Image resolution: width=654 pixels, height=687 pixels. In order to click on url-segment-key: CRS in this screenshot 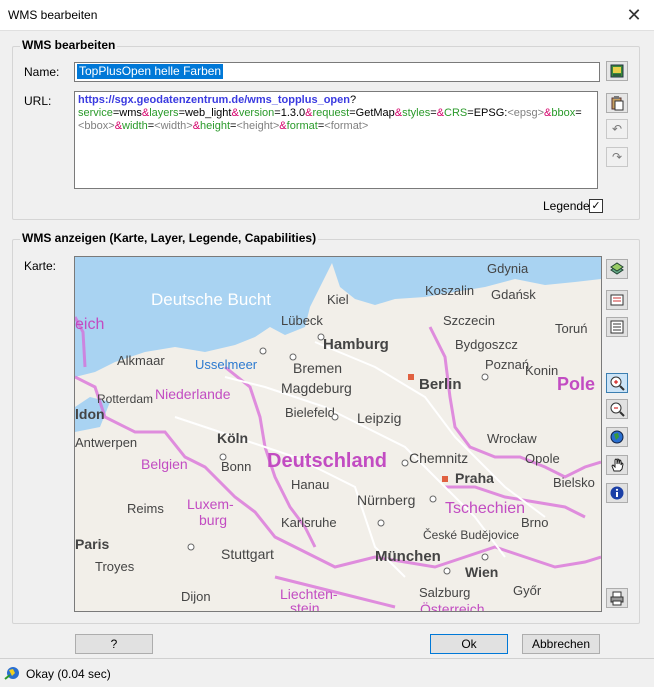, I will do `click(456, 113)`.